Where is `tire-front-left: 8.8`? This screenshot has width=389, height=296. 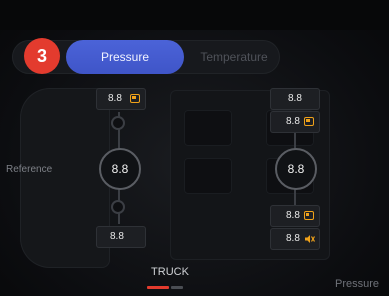 tire-front-left: 8.8 is located at coordinates (121, 99).